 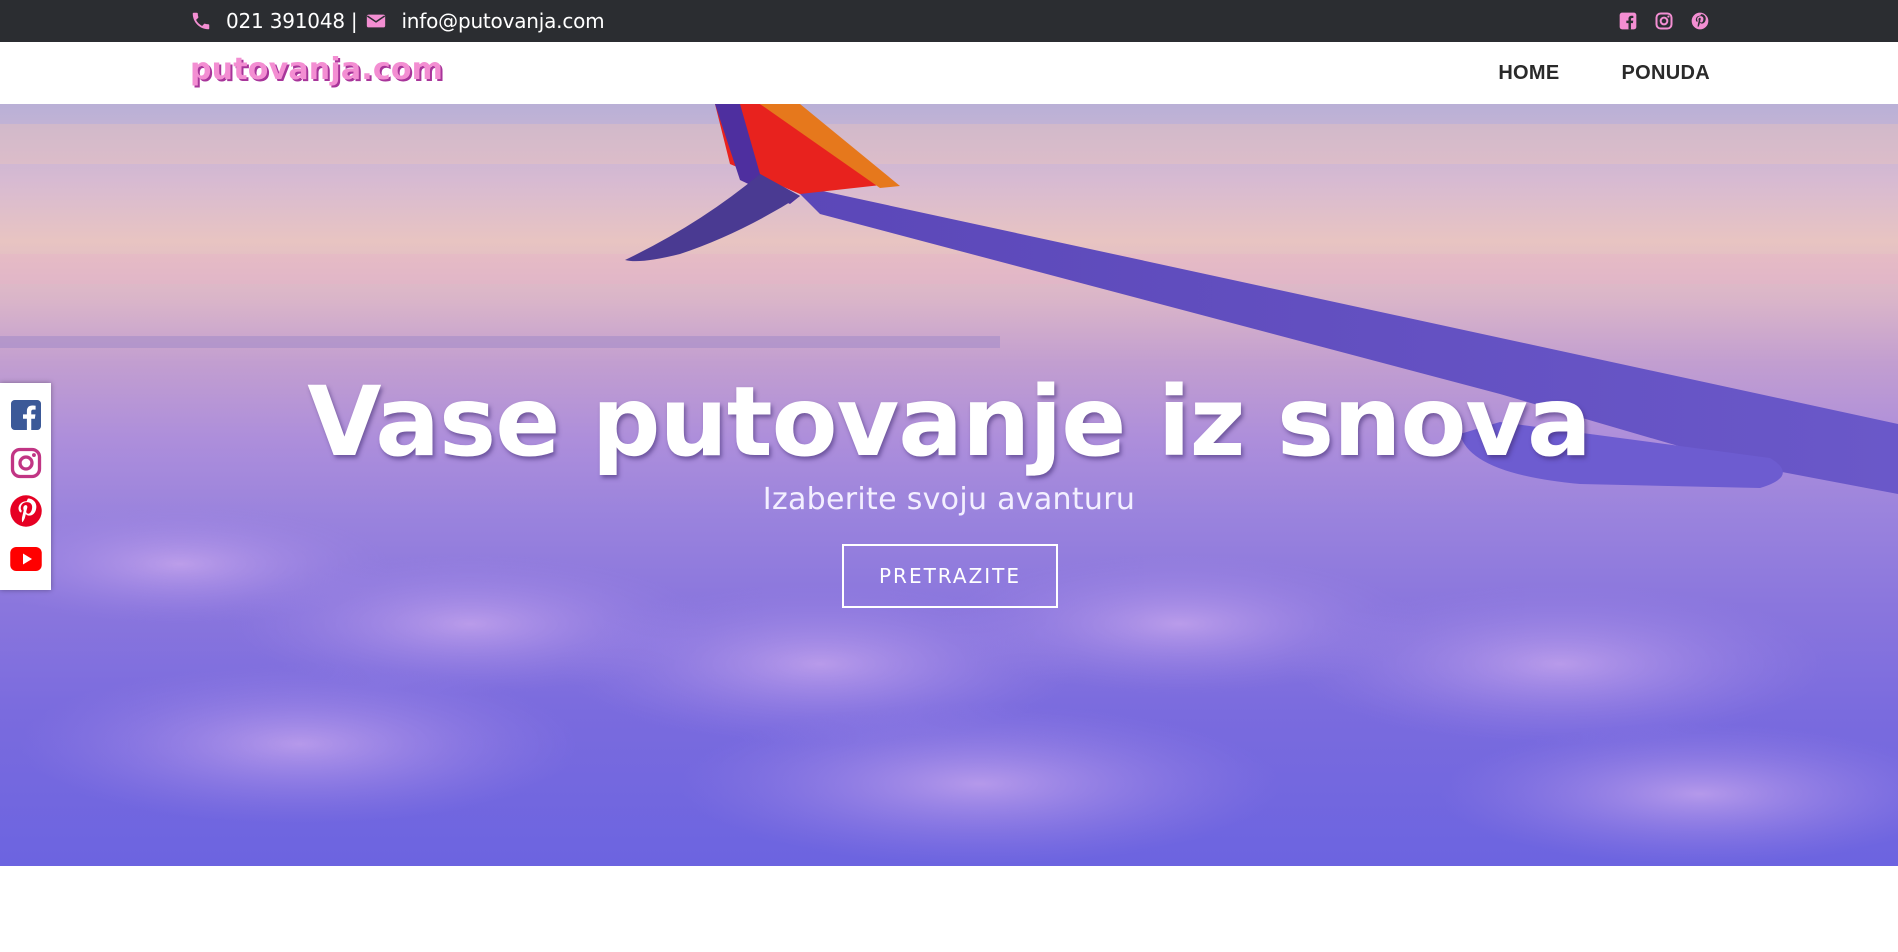 What do you see at coordinates (316, 69) in the screenshot?
I see `brand-logo: putovanja.com` at bounding box center [316, 69].